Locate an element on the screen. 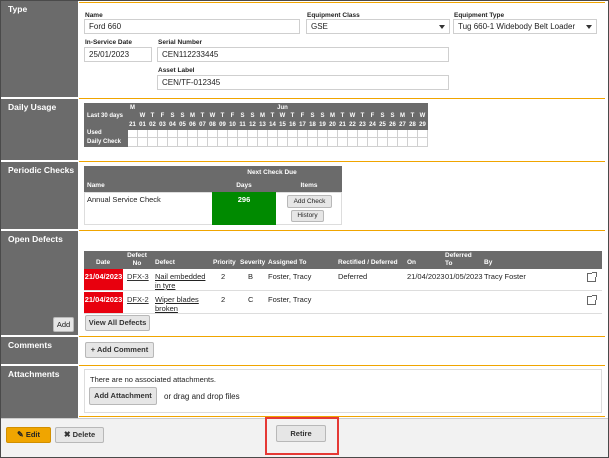  defect-description-link: Nail embedded in tyre is located at coordinates (183, 281).